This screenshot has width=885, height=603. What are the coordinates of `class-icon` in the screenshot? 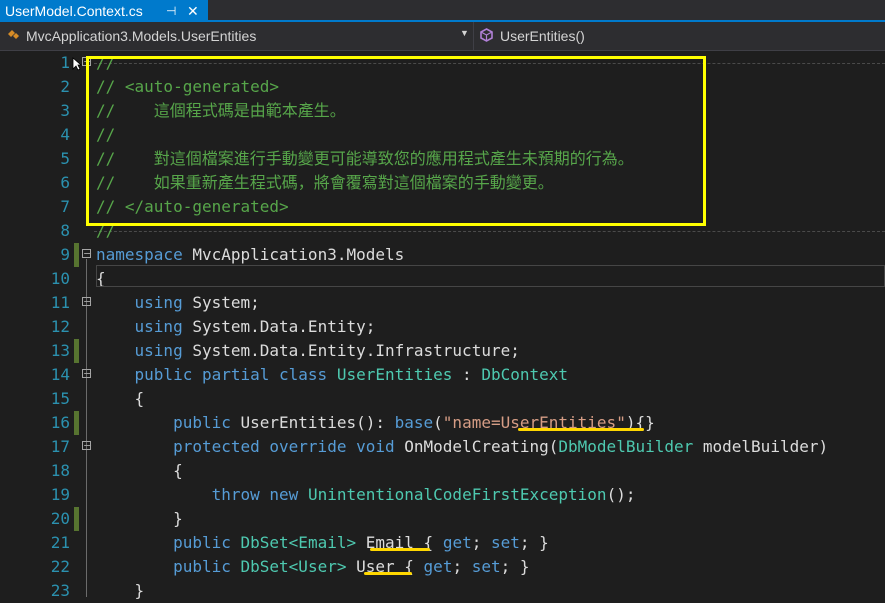 It's located at (13, 34).